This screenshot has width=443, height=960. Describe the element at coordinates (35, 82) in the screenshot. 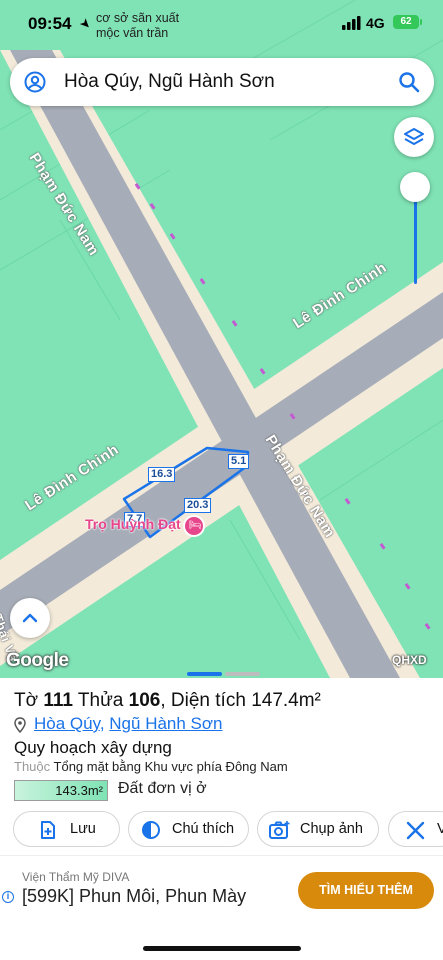

I see `account-icon` at that location.